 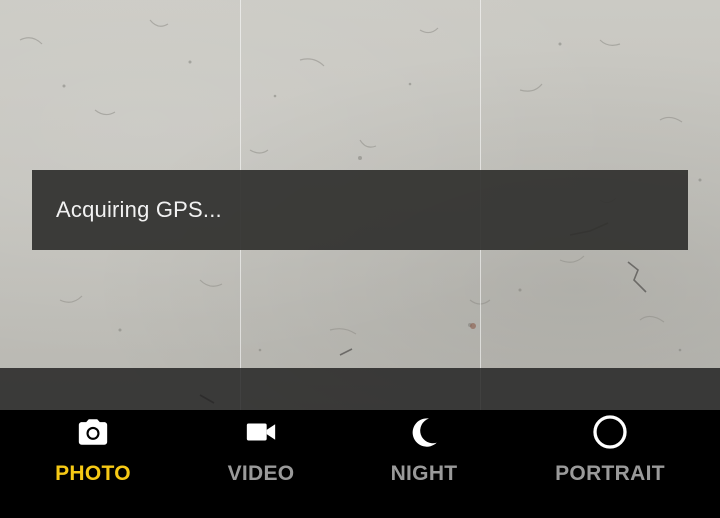 What do you see at coordinates (424, 473) in the screenshot?
I see `mode-label: NIGHT` at bounding box center [424, 473].